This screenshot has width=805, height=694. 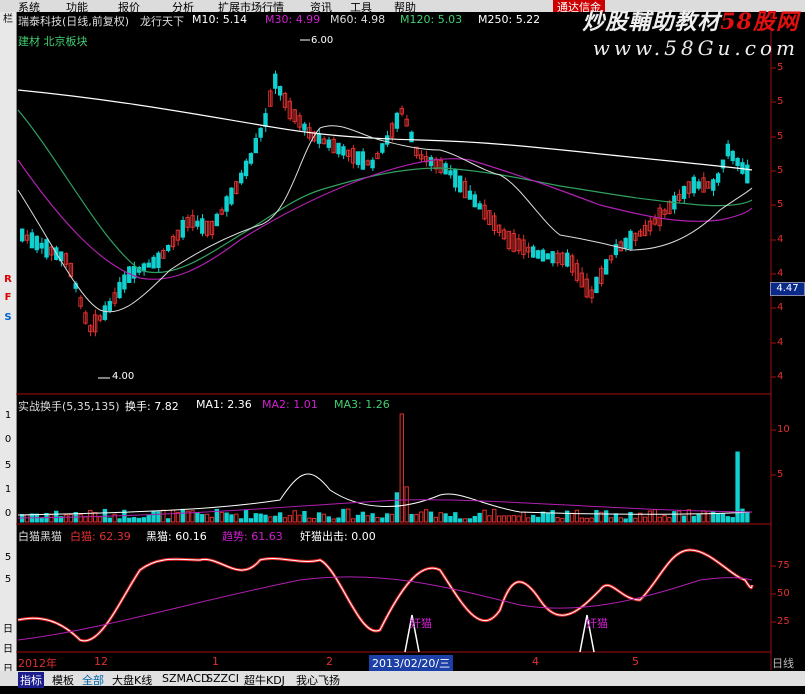 What do you see at coordinates (224, 404) in the screenshot?
I see `turnover-ma1: MA1: 2.36` at bounding box center [224, 404].